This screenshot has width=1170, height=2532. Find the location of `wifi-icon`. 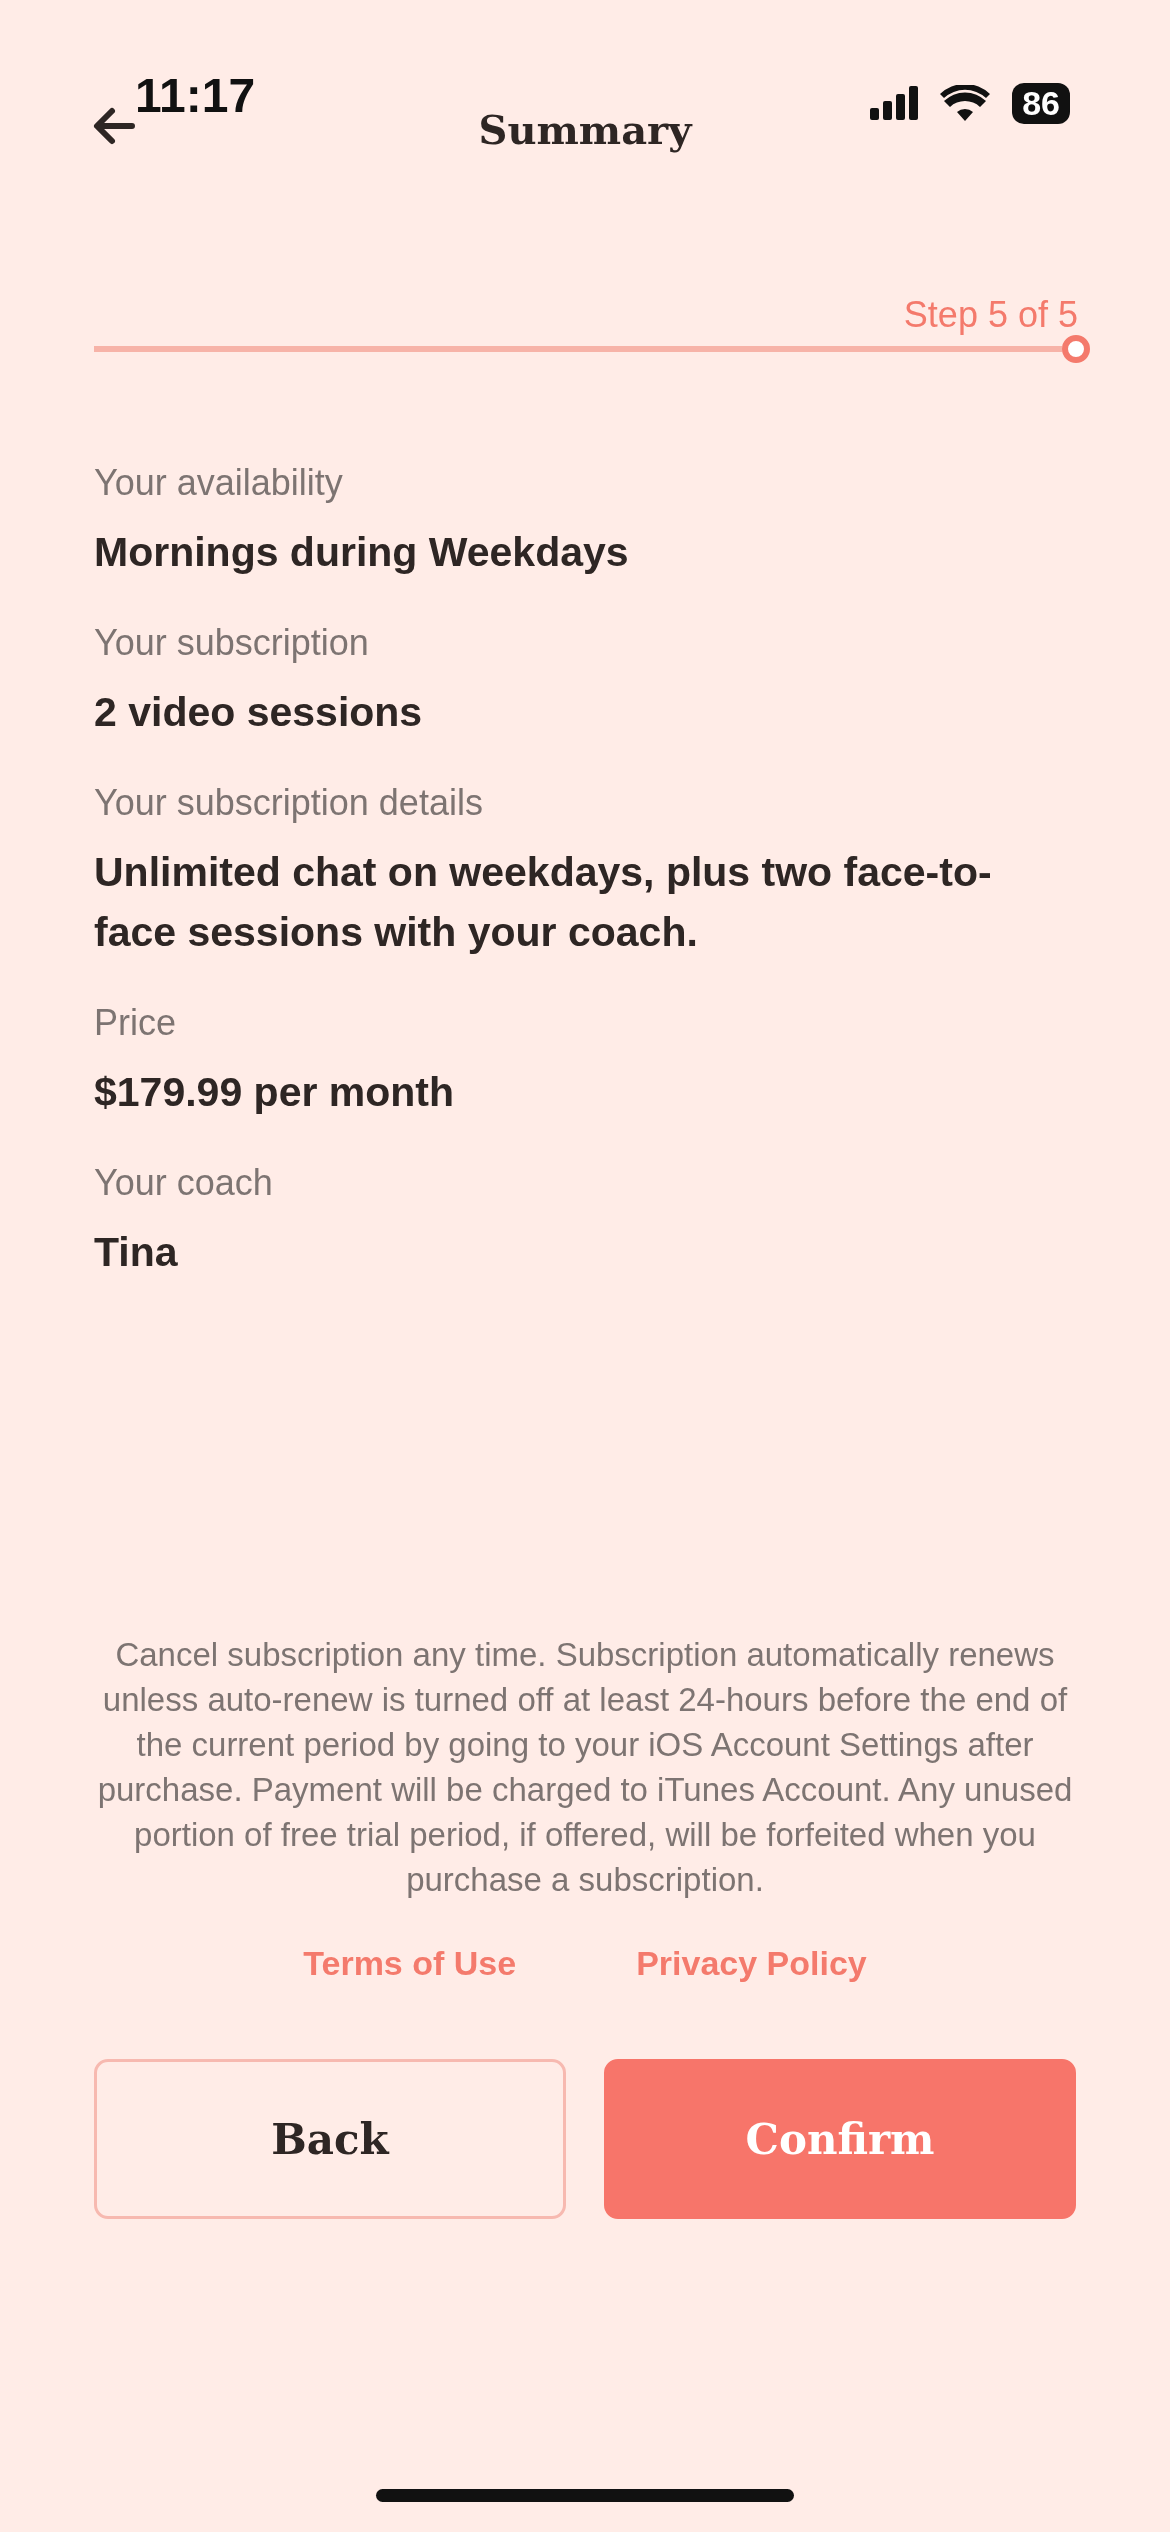

wifi-icon is located at coordinates (965, 103).